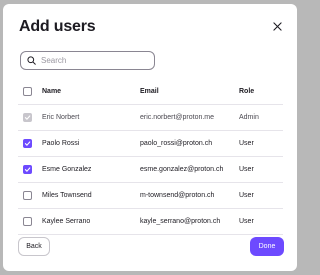 This screenshot has width=320, height=275. What do you see at coordinates (27, 91) in the screenshot?
I see `select-all-checkbox` at bounding box center [27, 91].